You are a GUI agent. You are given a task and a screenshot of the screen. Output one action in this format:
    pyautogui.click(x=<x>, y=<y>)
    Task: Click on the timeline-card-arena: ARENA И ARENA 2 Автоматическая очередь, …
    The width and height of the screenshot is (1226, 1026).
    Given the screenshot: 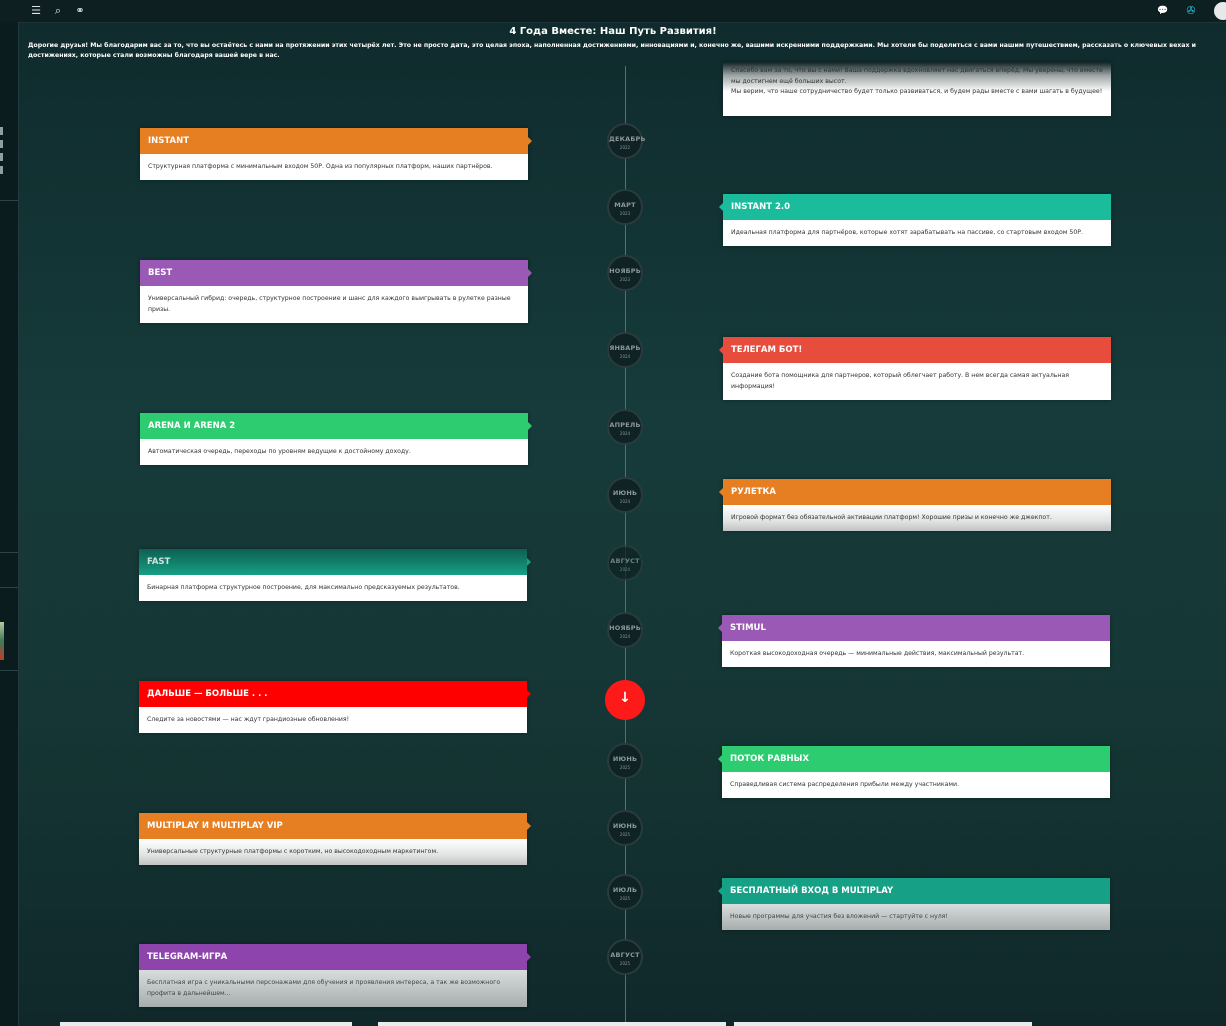 What is the action you would take?
    pyautogui.click(x=336, y=439)
    